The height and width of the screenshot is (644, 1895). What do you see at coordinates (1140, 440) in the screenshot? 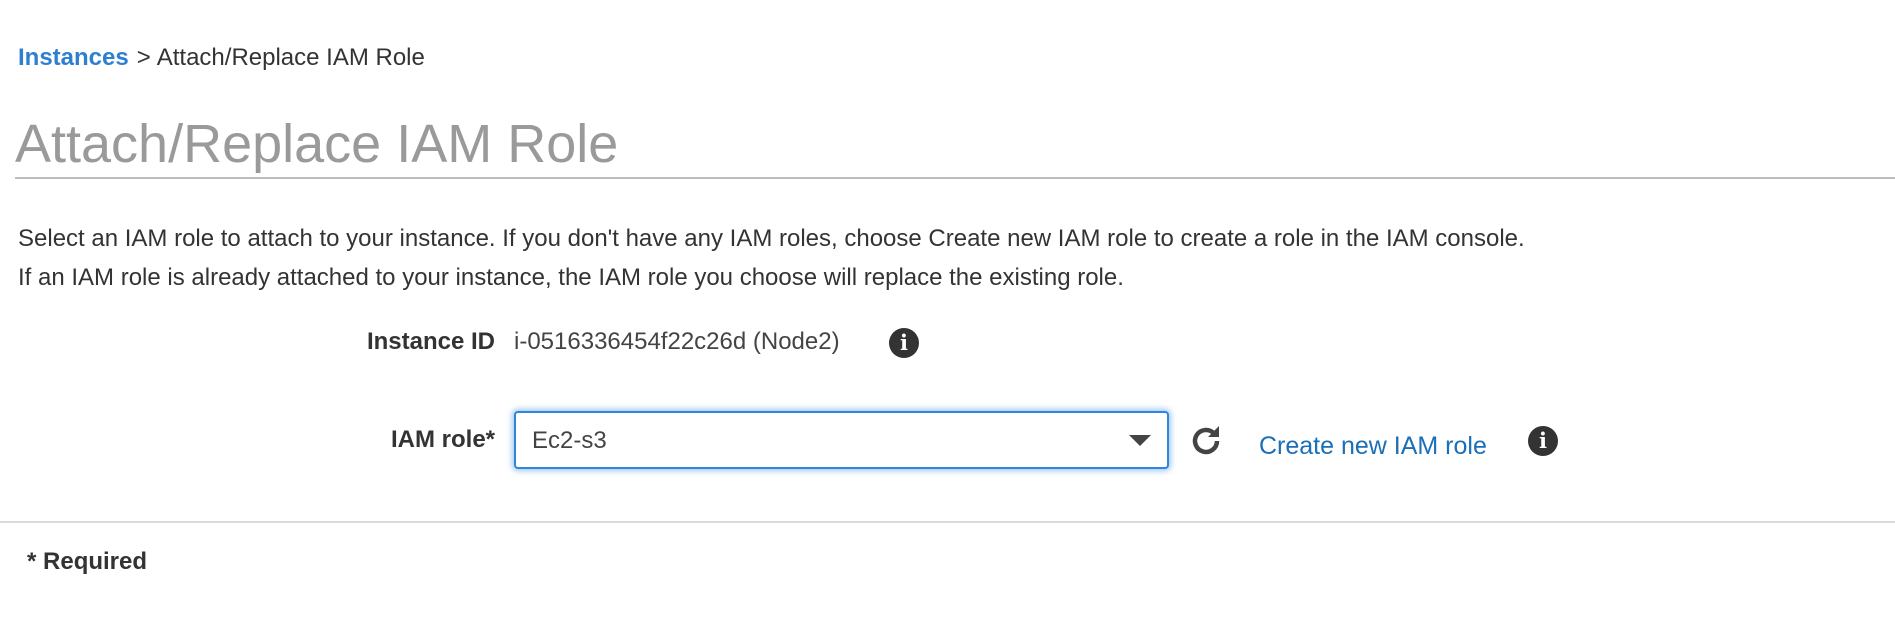
I see `chevron-down-icon` at bounding box center [1140, 440].